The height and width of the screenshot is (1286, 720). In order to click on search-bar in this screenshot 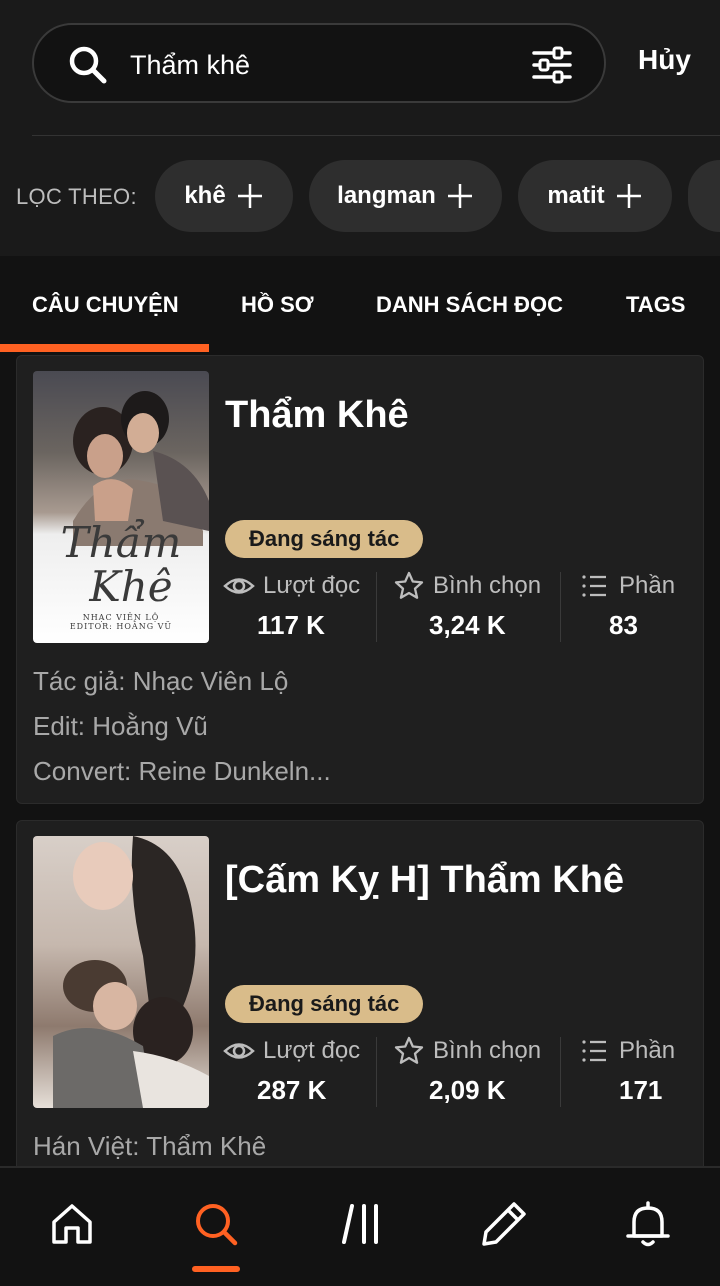, I will do `click(319, 63)`.